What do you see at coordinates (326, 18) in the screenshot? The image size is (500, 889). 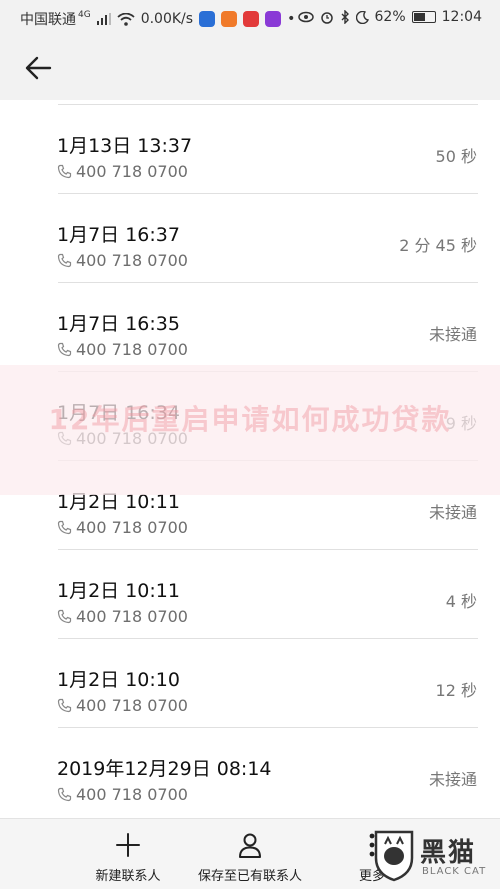 I see `alarm-icon` at bounding box center [326, 18].